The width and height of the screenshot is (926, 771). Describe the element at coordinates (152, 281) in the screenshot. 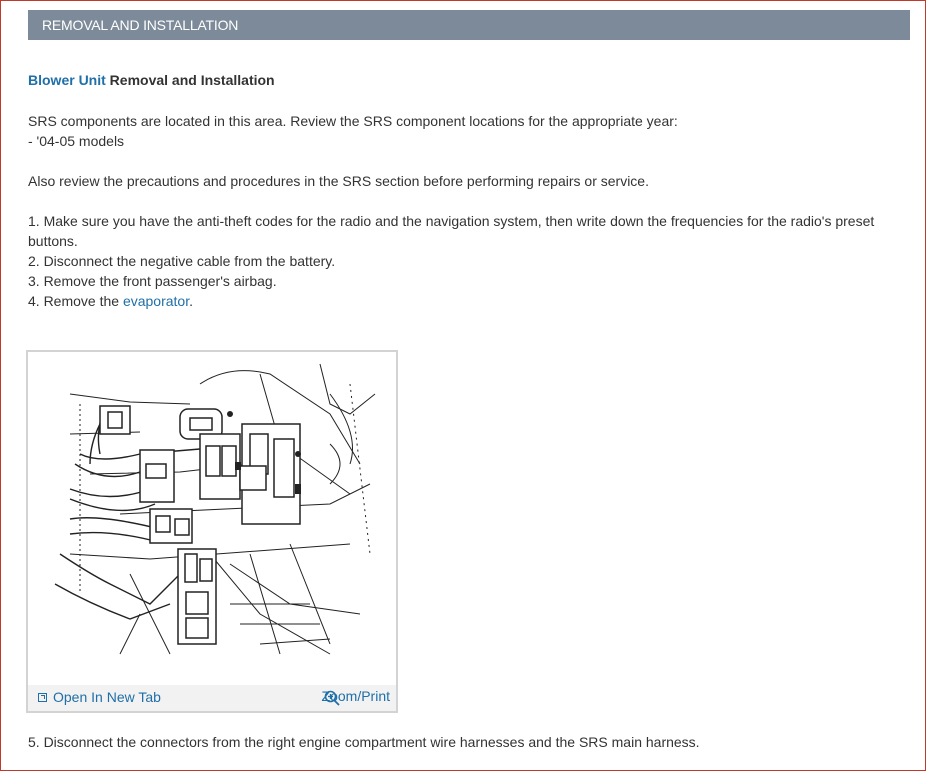

I see `step-3: 3. Remove the front passenger's airbag.` at that location.